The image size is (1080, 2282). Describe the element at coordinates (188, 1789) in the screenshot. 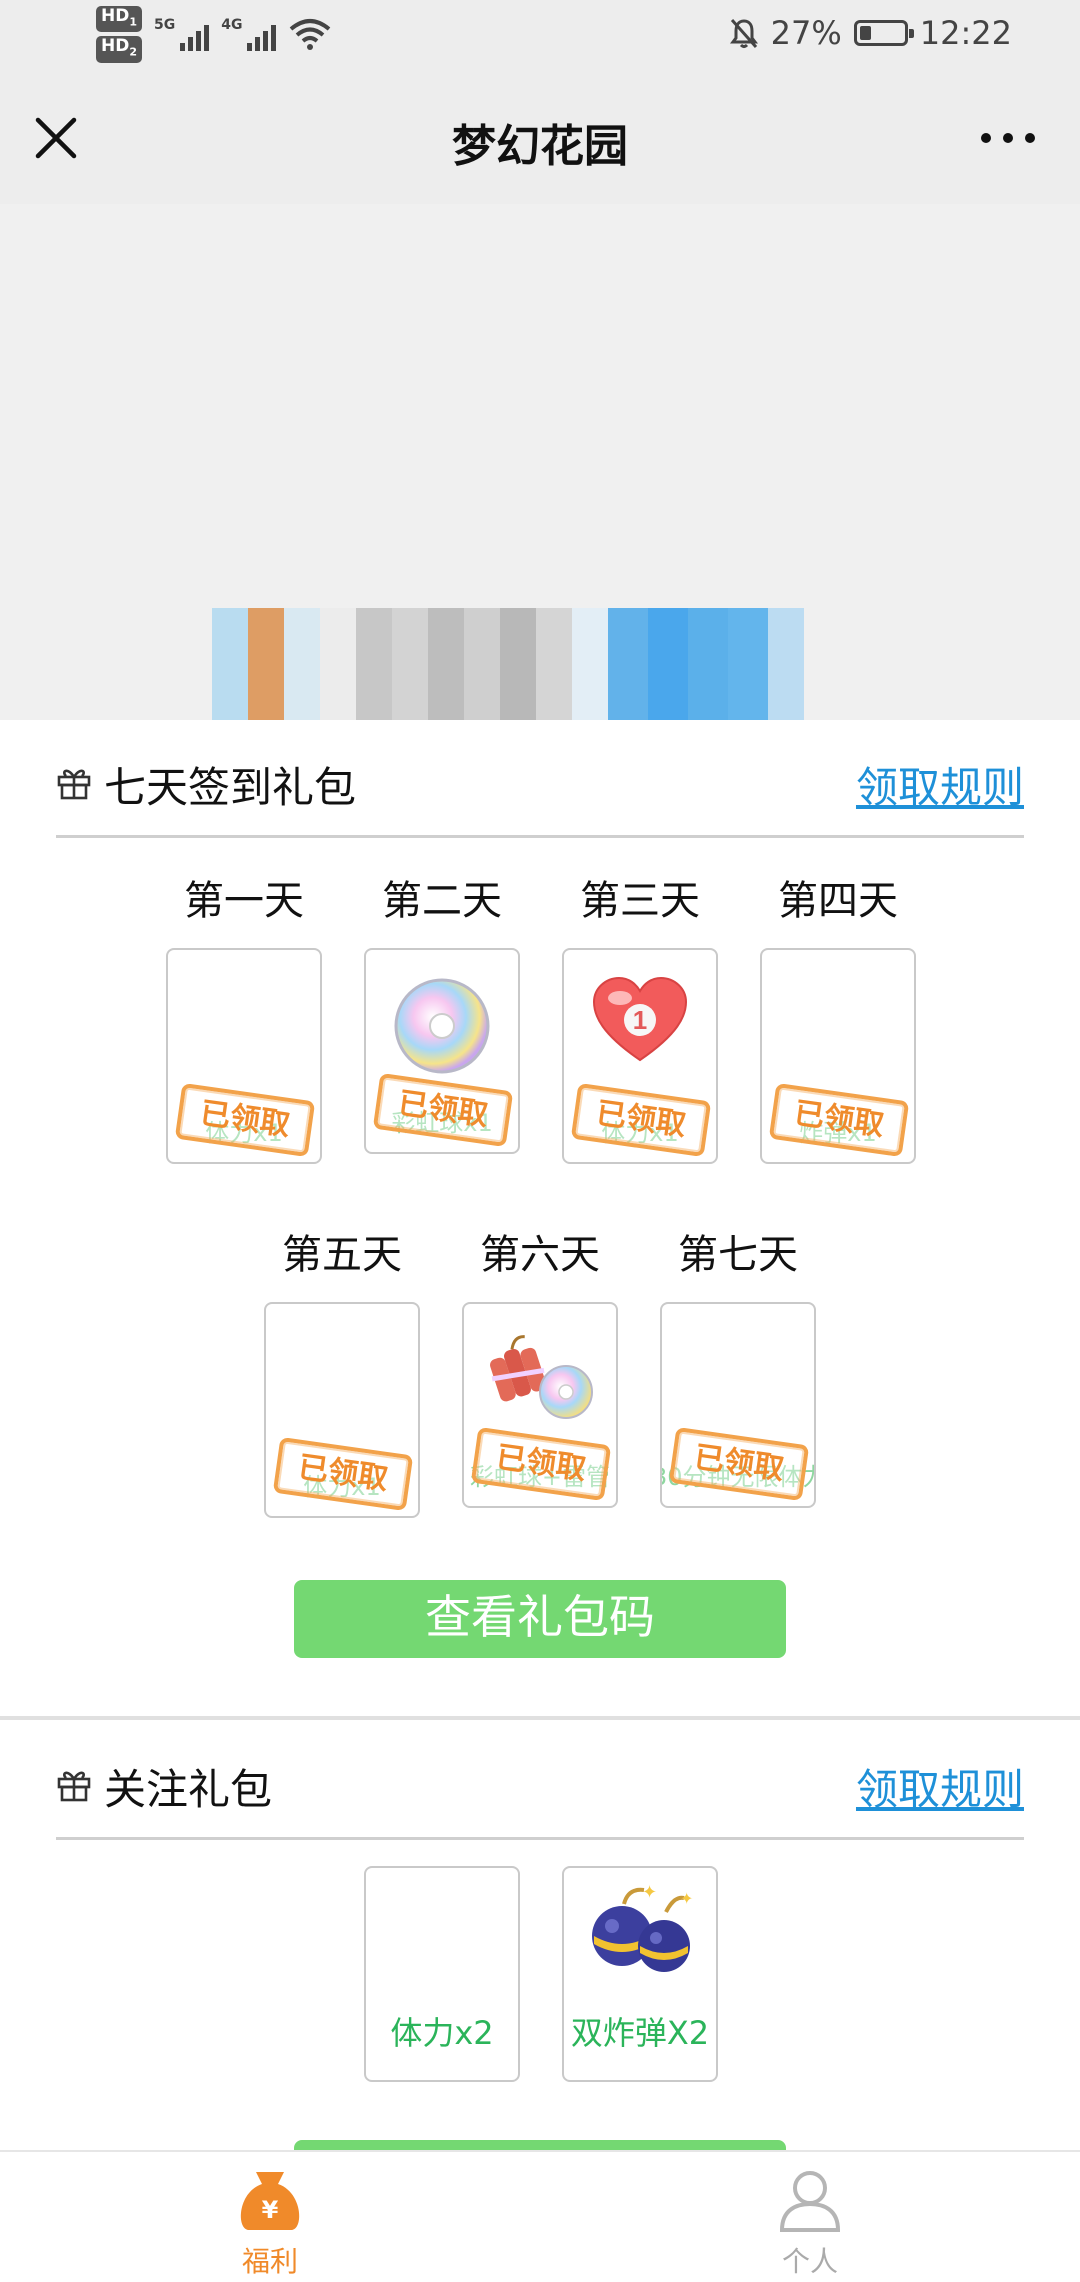

I see `follow-section-title: 关注礼包` at that location.